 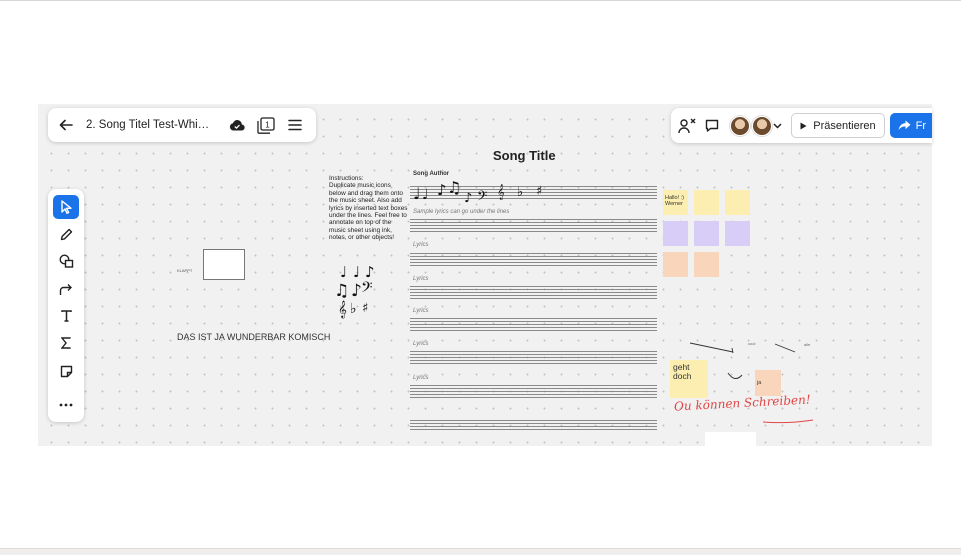 I want to click on instructions-title: Instructions:, so click(x=346, y=178).